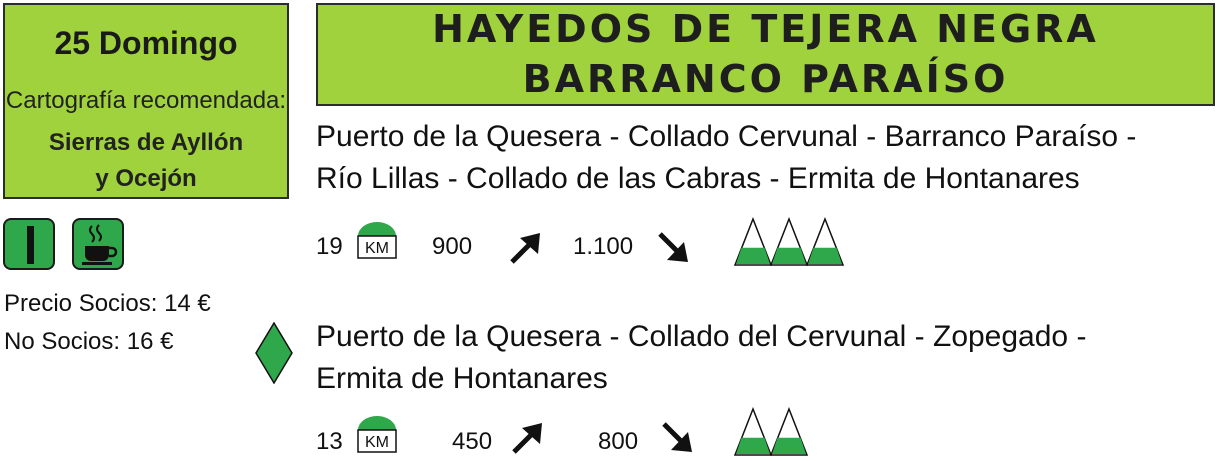 The width and height of the screenshot is (1219, 461). I want to click on cartography-map: Sierras de Ayllón y Ocejón, so click(146, 161).